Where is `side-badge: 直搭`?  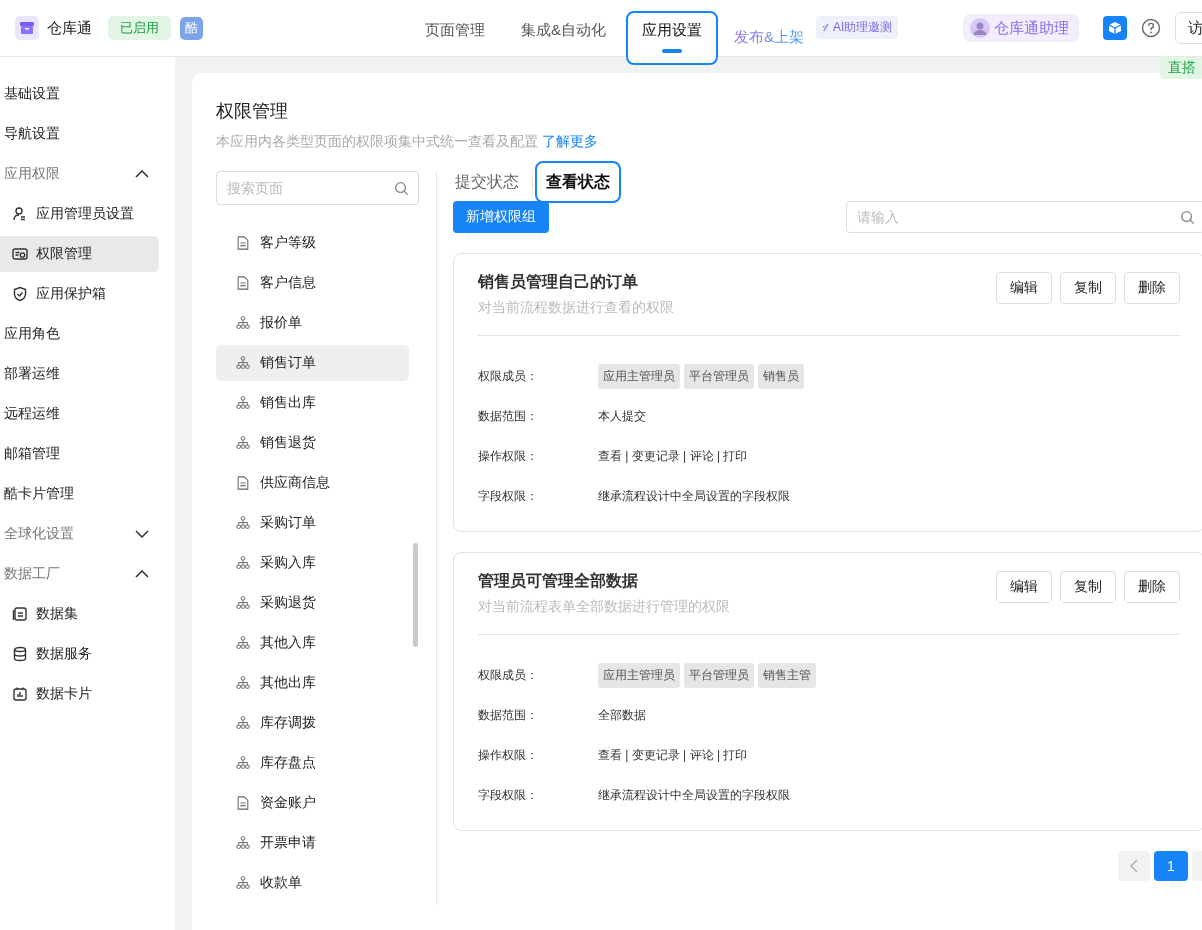
side-badge: 直搭 is located at coordinates (1181, 68).